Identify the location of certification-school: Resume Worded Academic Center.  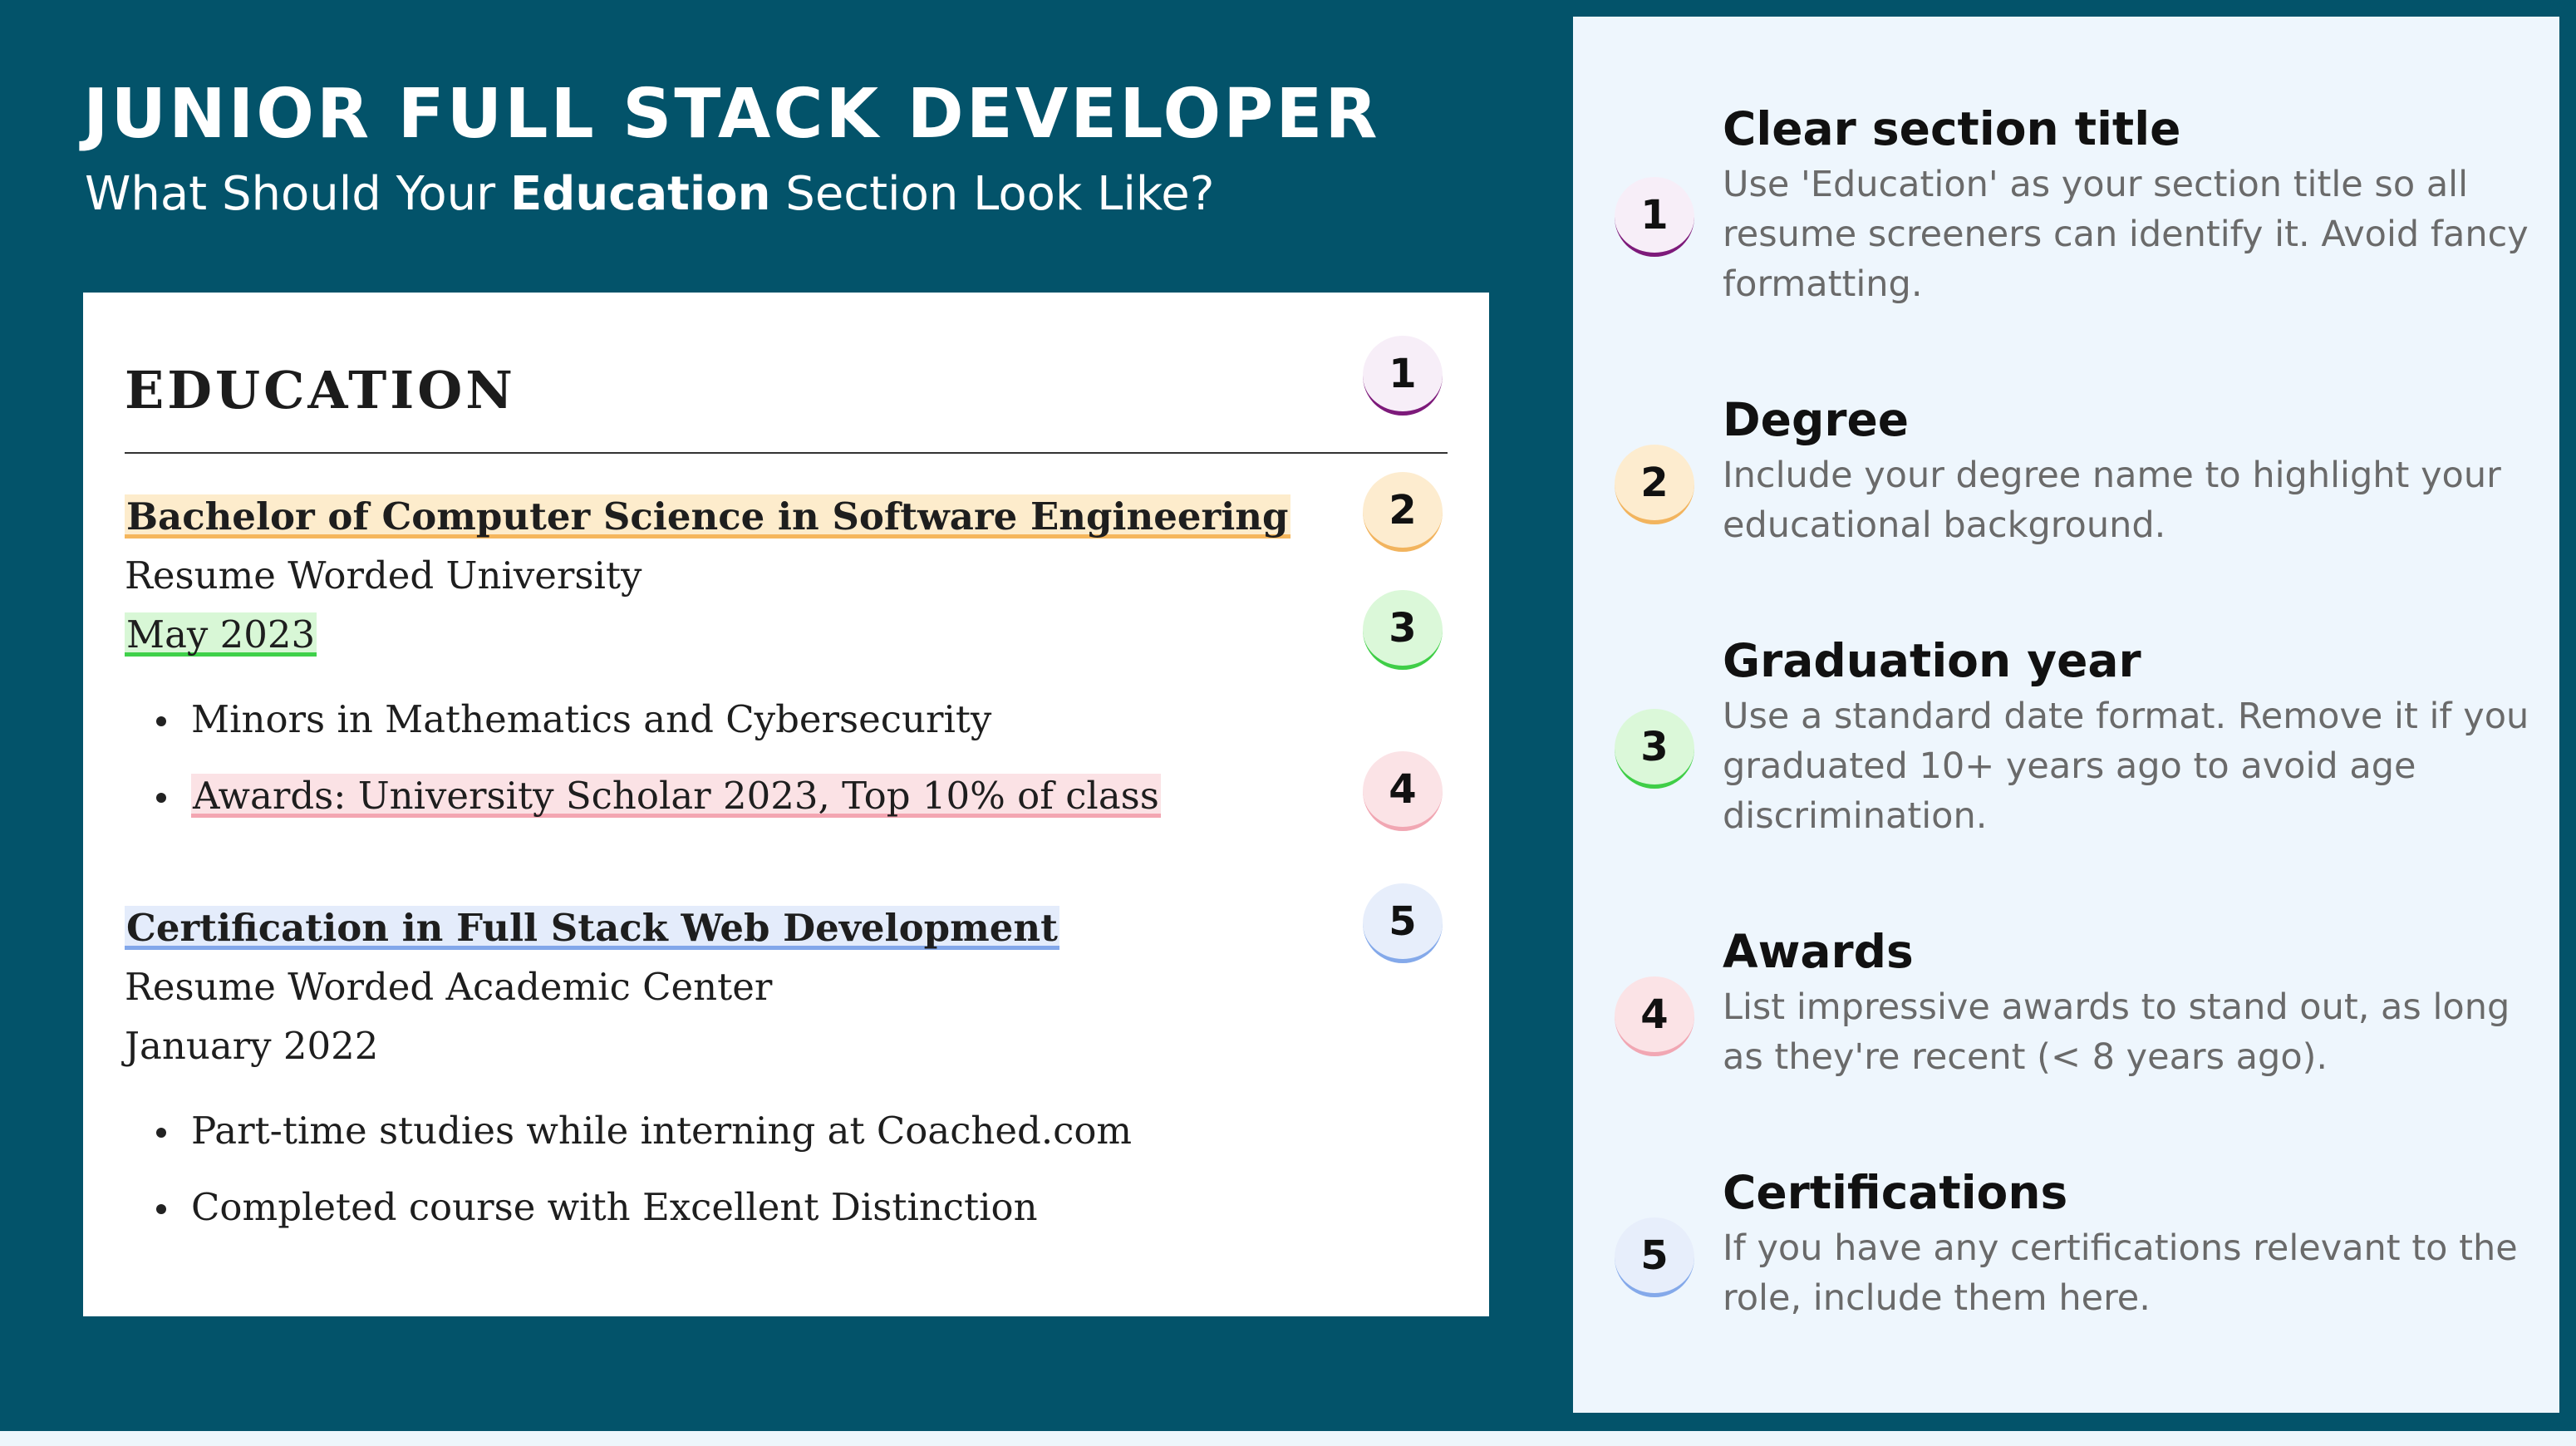
(449, 987).